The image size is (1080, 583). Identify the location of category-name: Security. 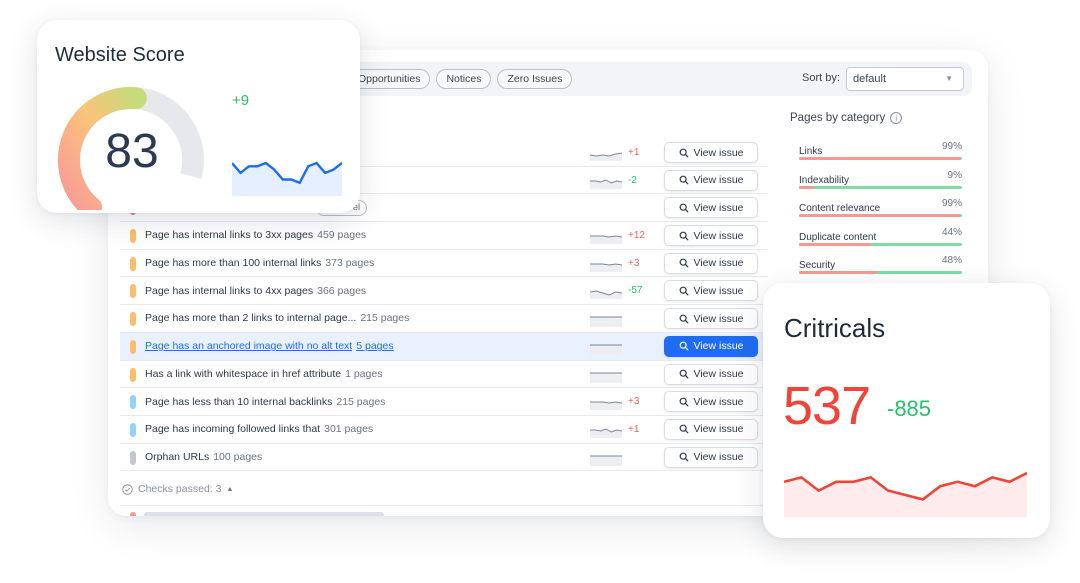
(817, 265).